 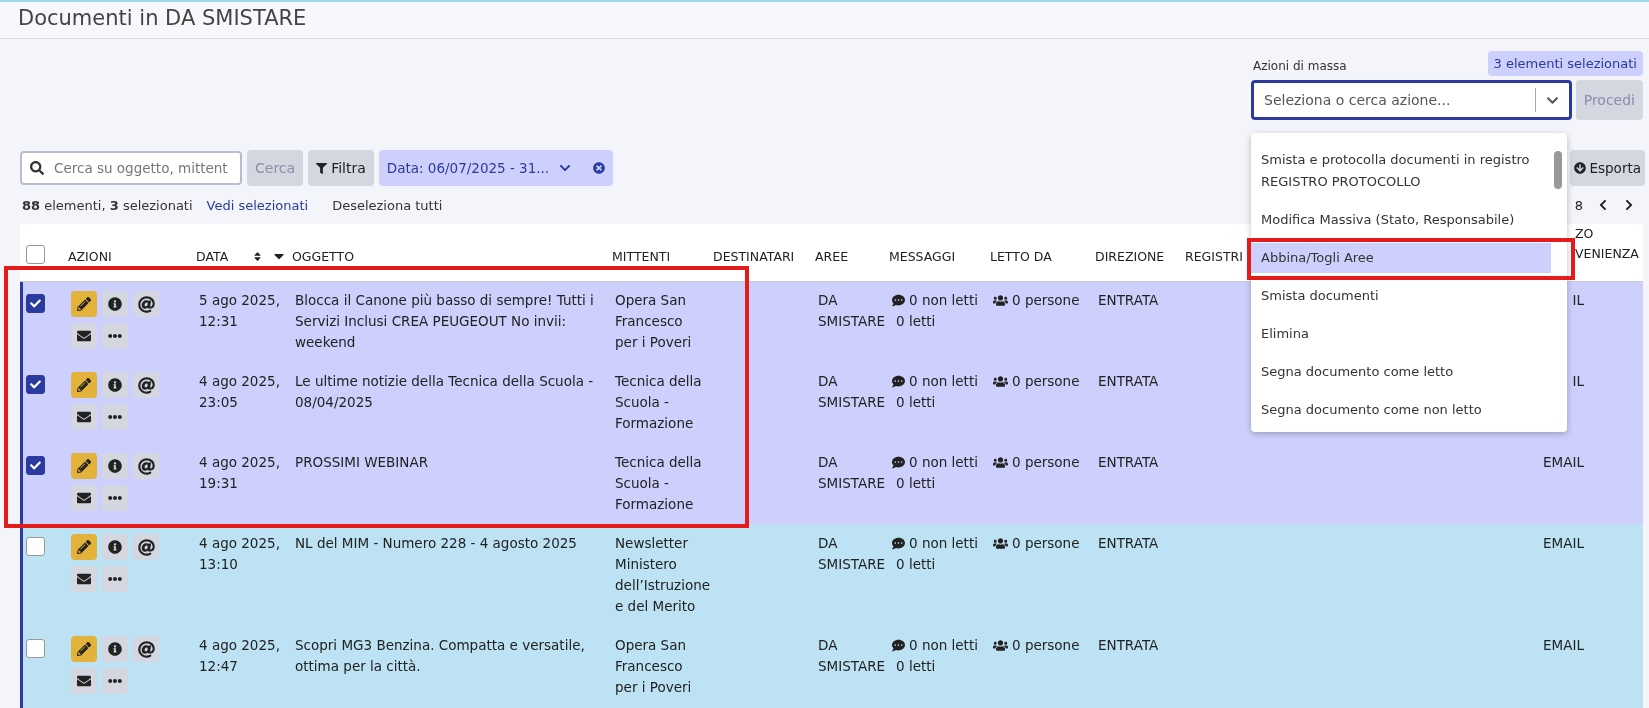 I want to click on bulk-actions-label: Azioni di massa, so click(x=1300, y=66).